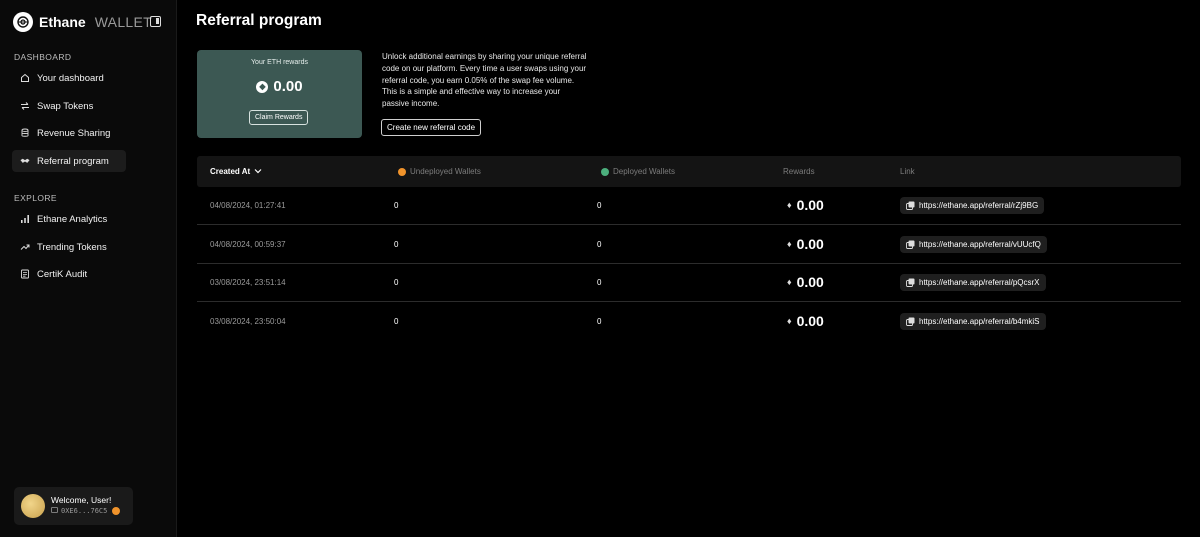  I want to click on undeployed-status-dot, so click(402, 171).